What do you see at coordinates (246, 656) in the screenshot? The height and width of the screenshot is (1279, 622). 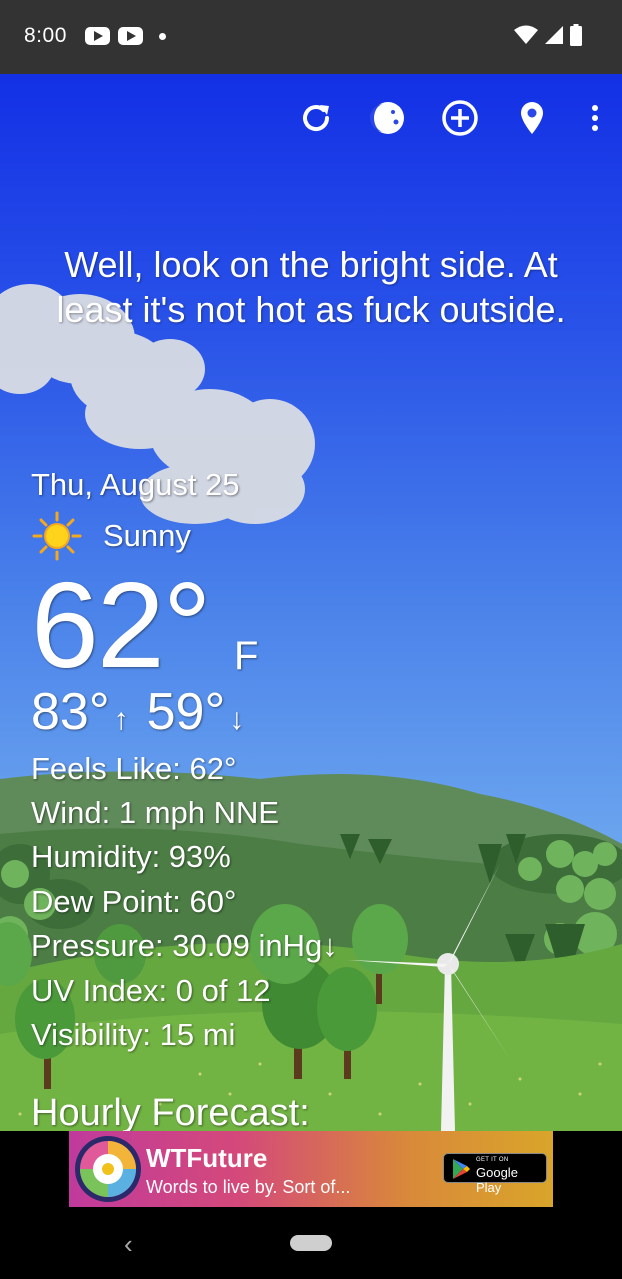 I see `temperature-unit: F` at bounding box center [246, 656].